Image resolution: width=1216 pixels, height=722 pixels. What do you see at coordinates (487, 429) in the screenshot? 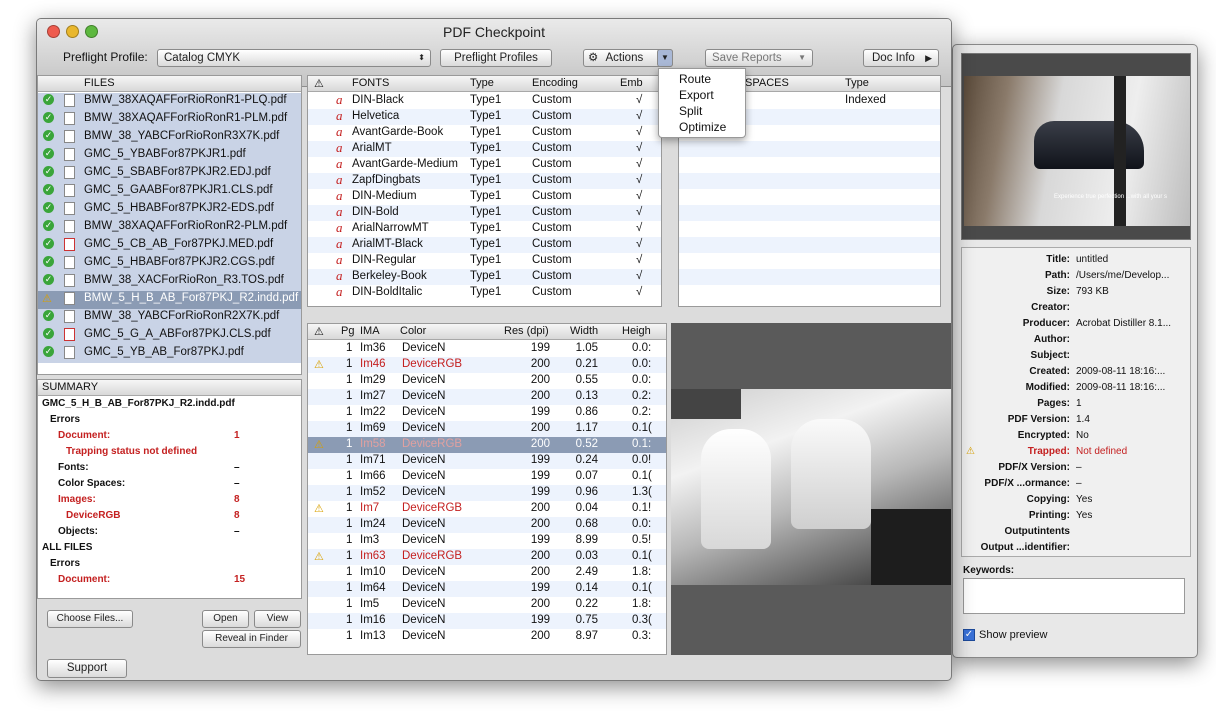
I see `image-row: 1 Im69 DeviceN 200 1.17 0.1(` at bounding box center [487, 429].